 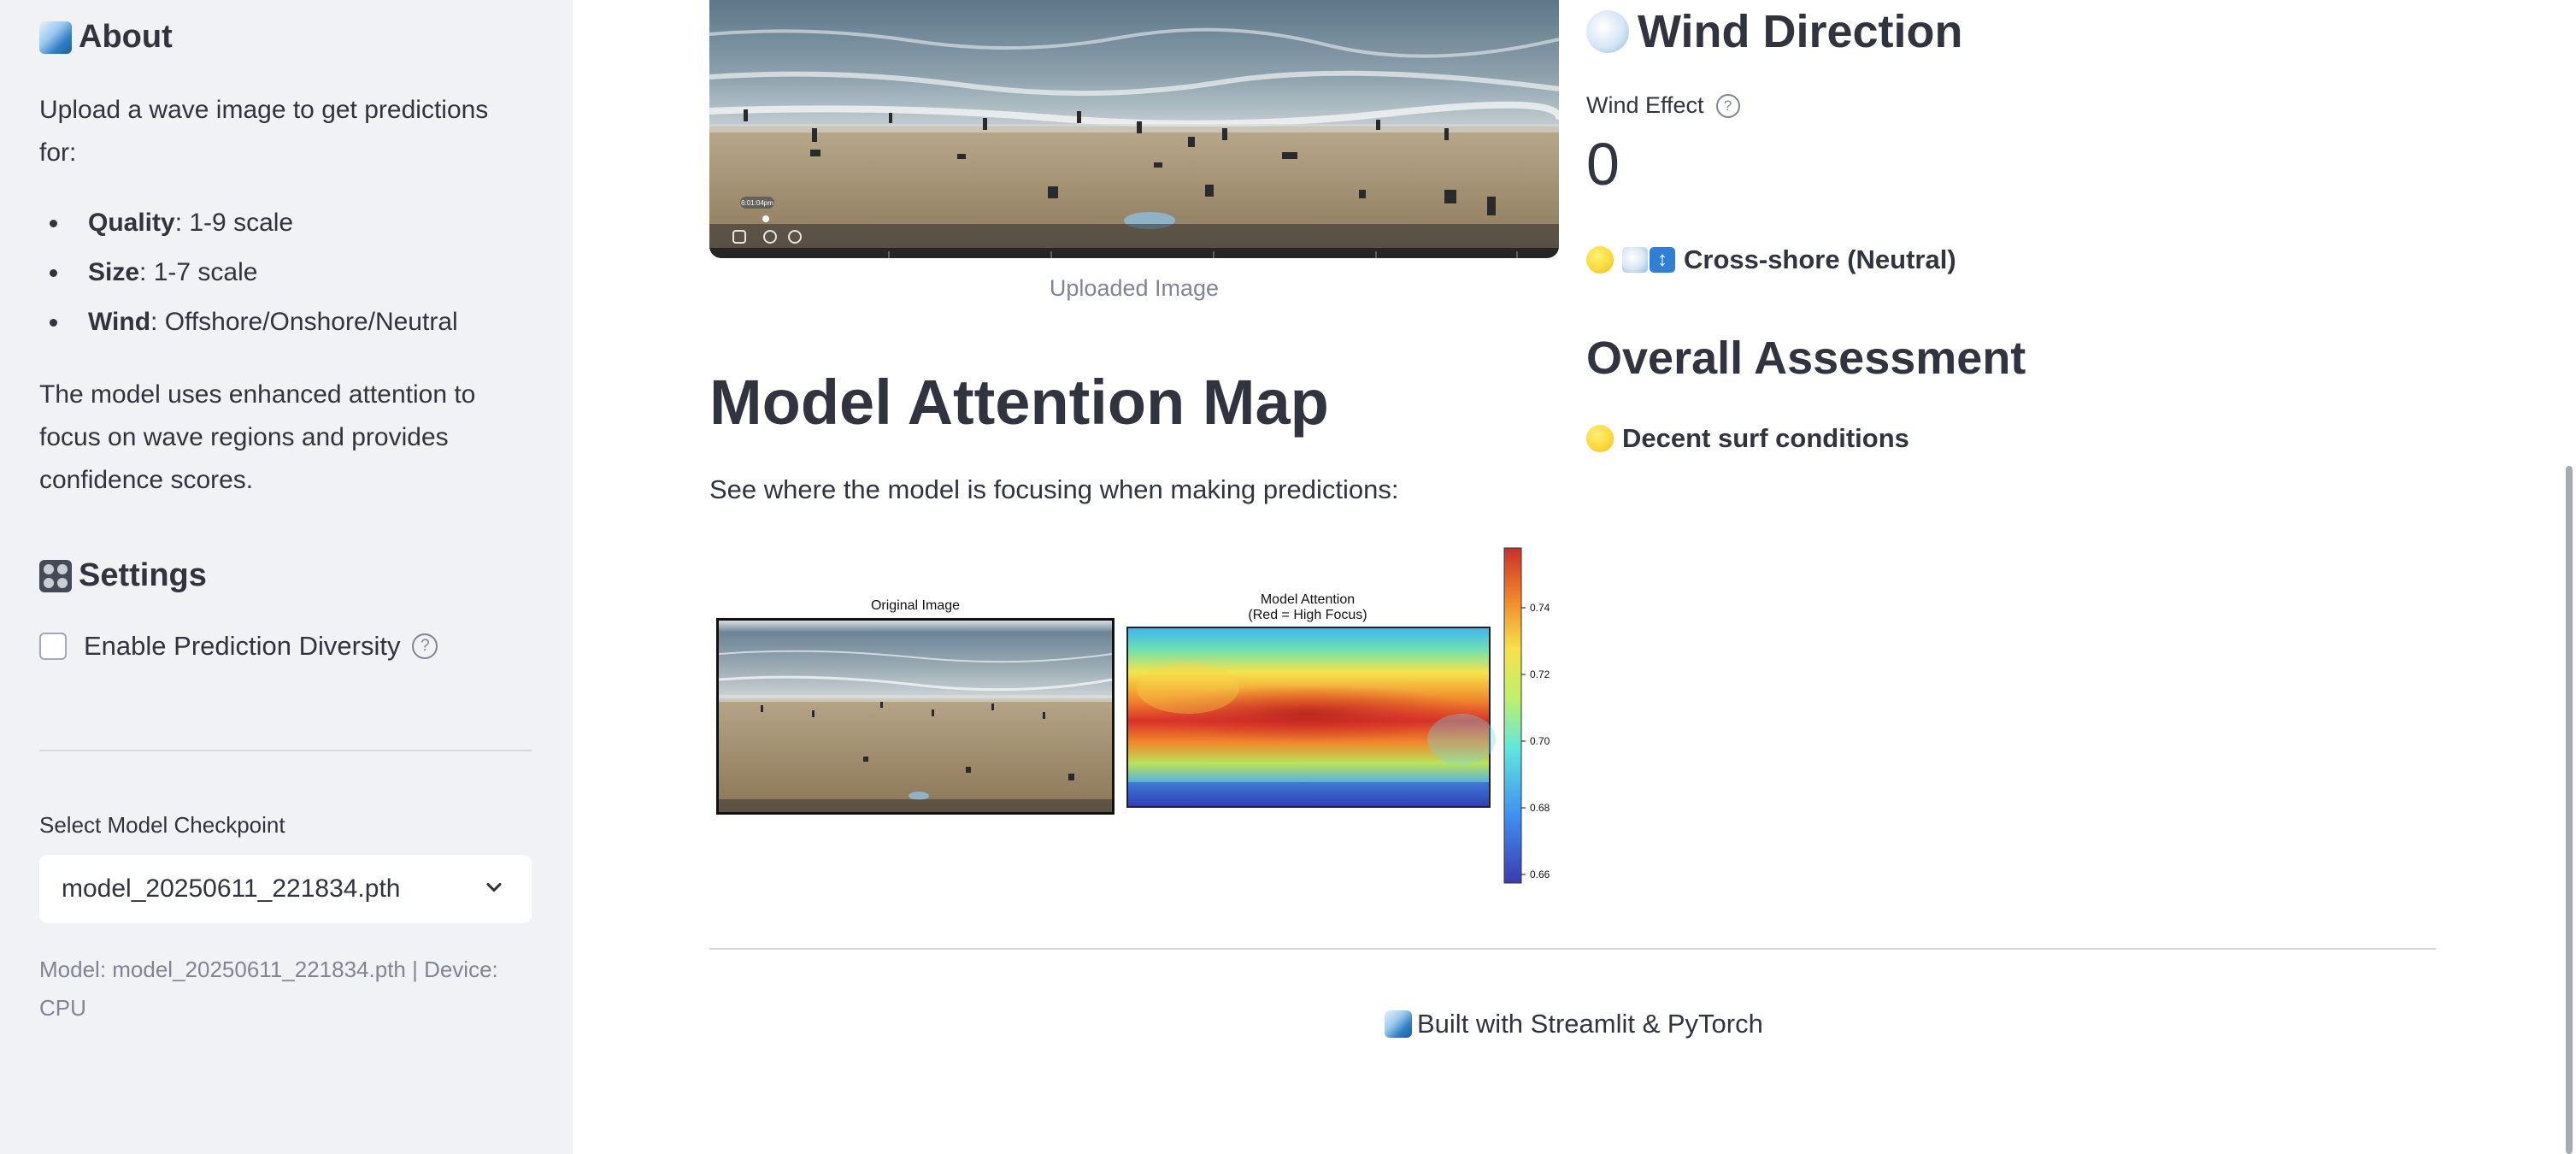 What do you see at coordinates (285, 750) in the screenshot?
I see `sidebar-divider` at bounding box center [285, 750].